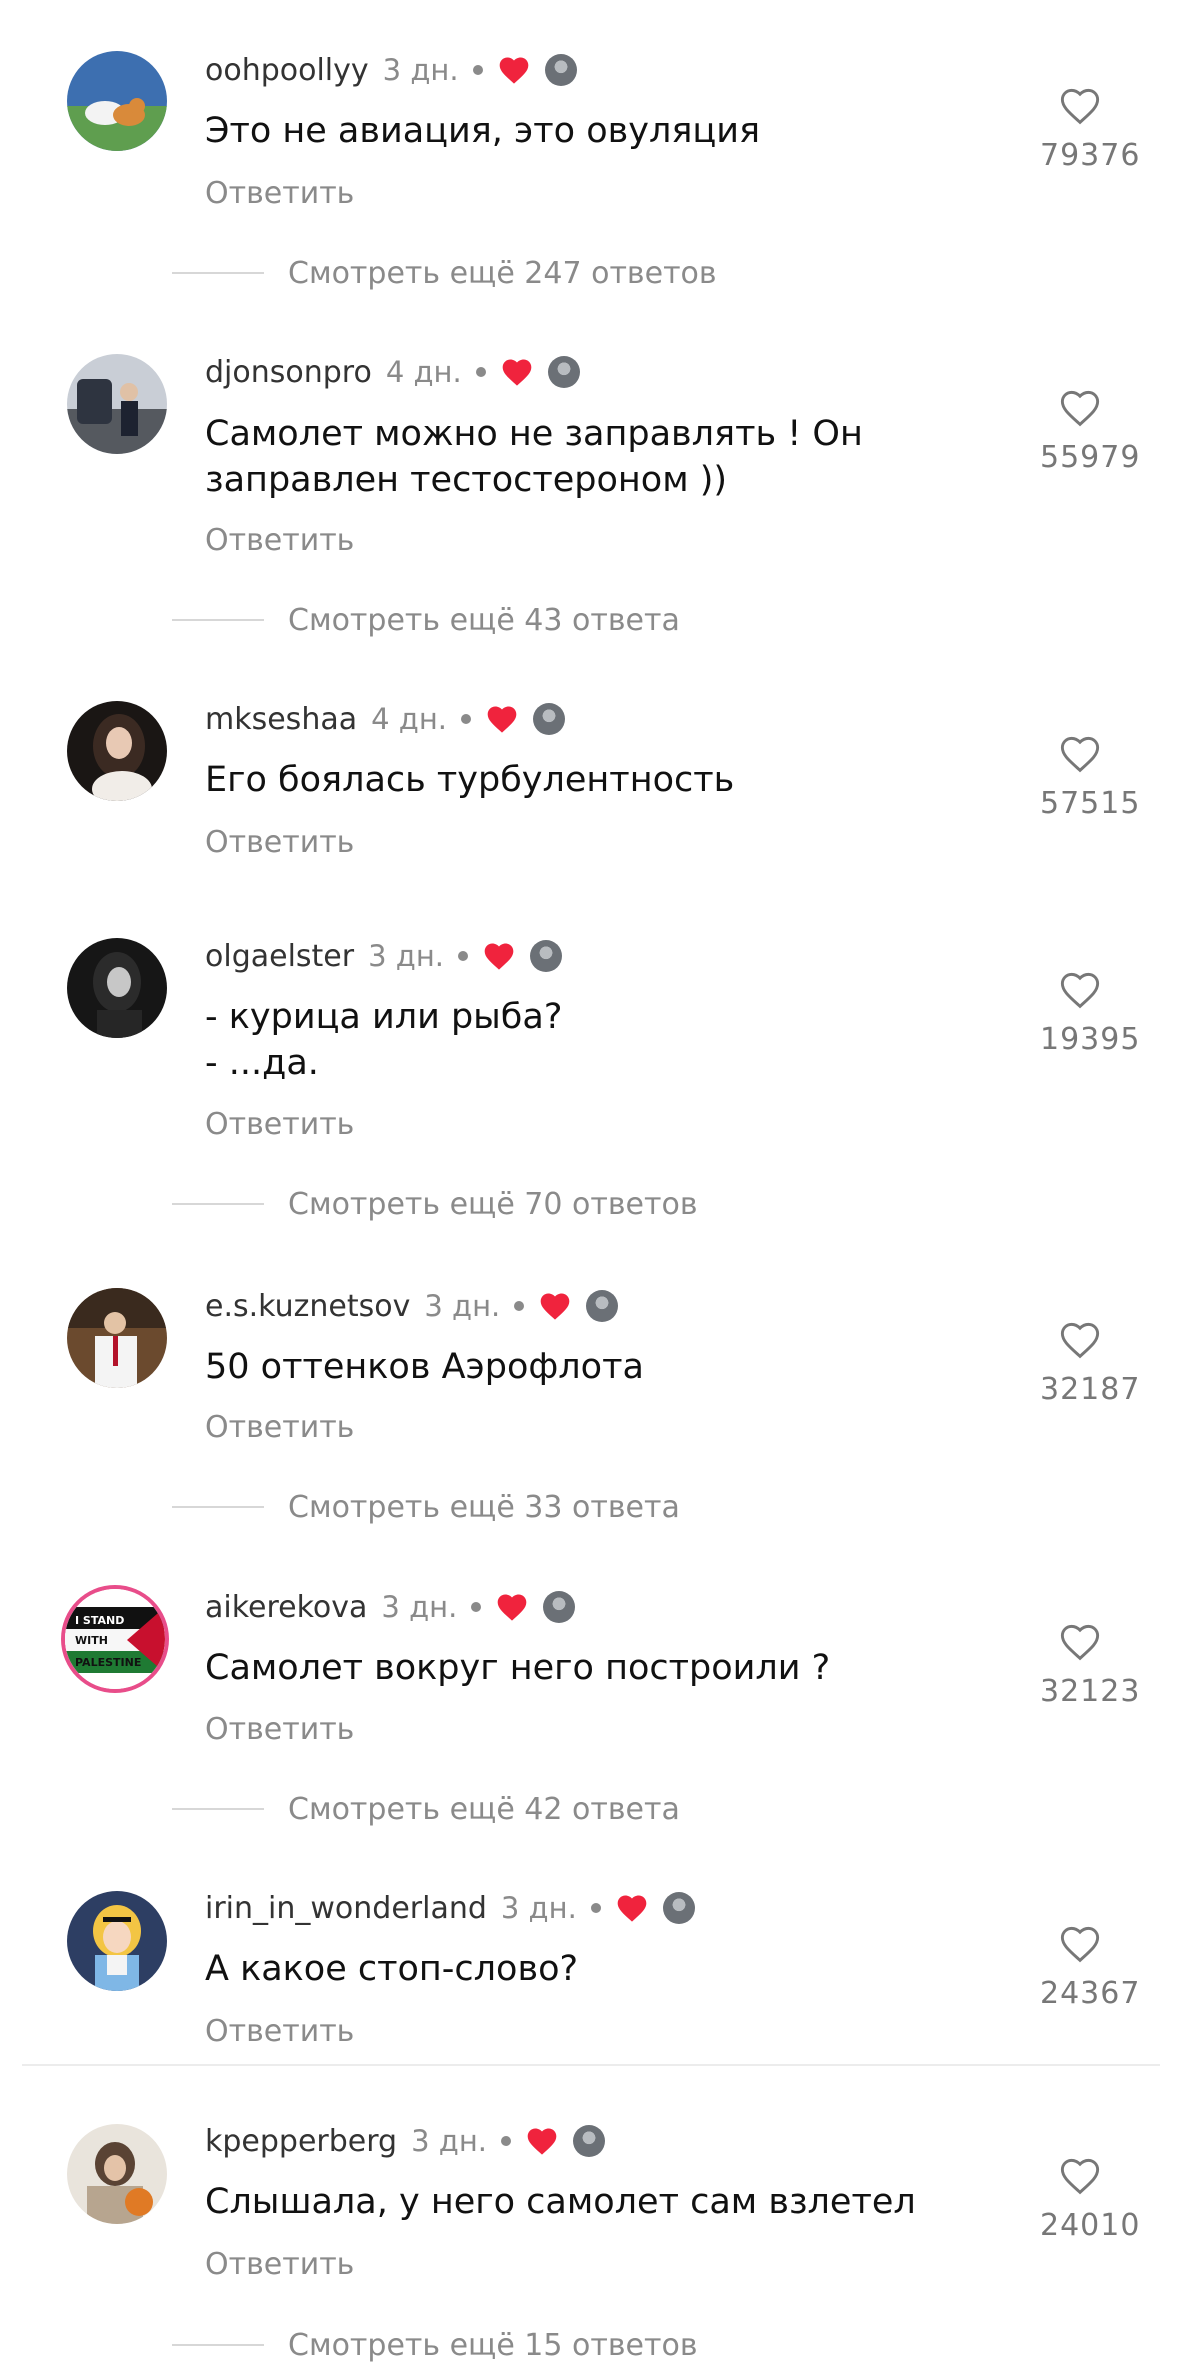  Describe the element at coordinates (426, 620) in the screenshot. I see `view-replies-button: Смотреть ещё 43 ответа` at that location.